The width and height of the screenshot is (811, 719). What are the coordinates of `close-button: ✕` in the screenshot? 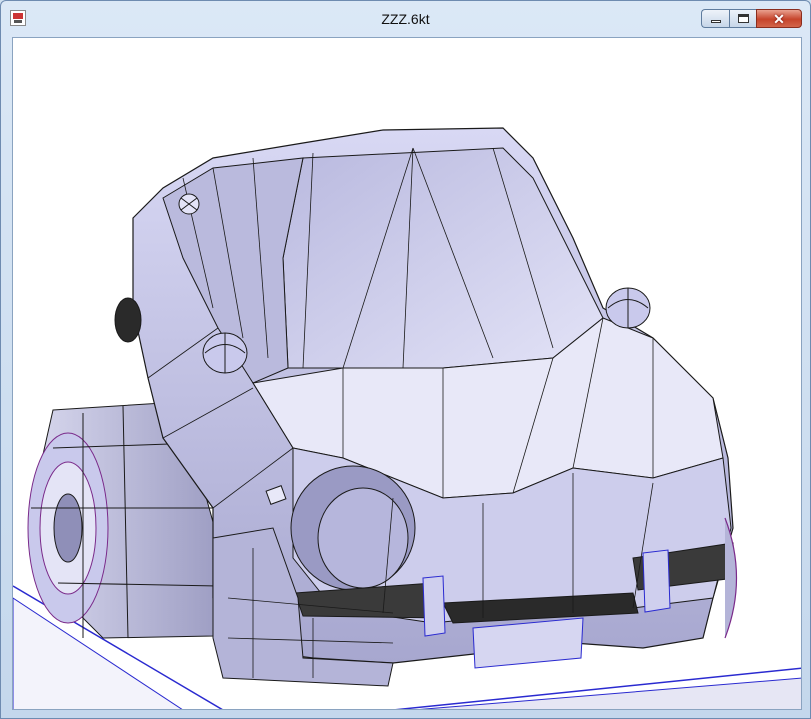 It's located at (779, 18).